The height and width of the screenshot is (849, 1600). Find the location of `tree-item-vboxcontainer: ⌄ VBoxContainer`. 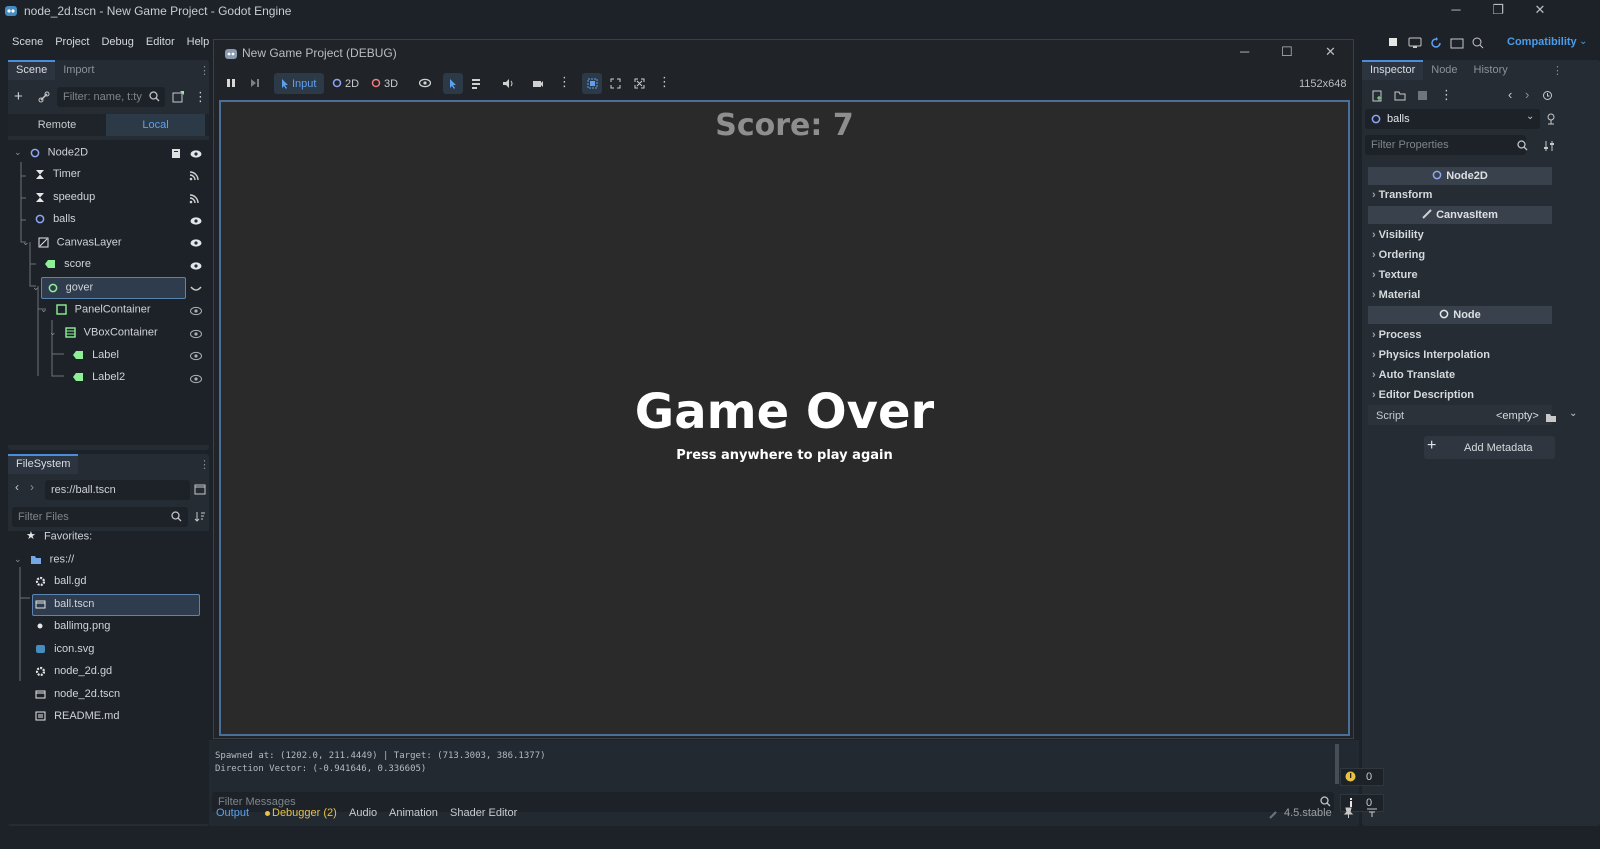

tree-item-vboxcontainer: ⌄ VBoxContainer is located at coordinates (103, 332).